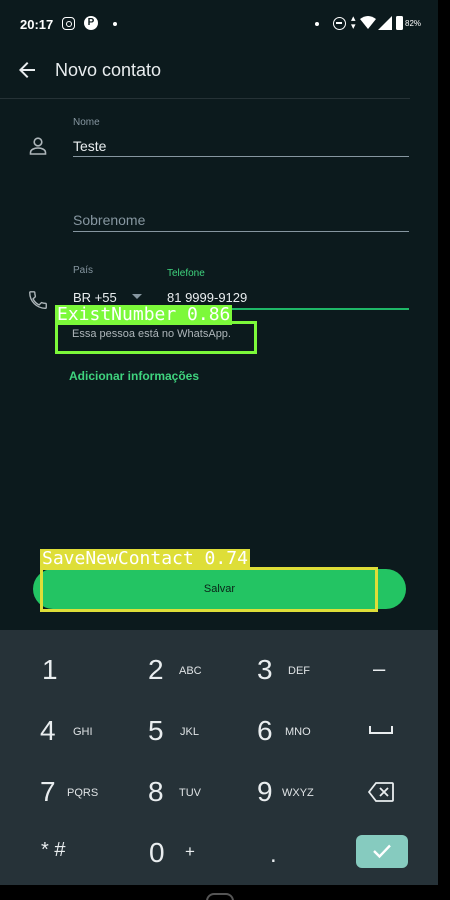 The image size is (450, 900). Describe the element at coordinates (207, 297) in the screenshot. I see `phone-input: 81 9999-9129` at that location.